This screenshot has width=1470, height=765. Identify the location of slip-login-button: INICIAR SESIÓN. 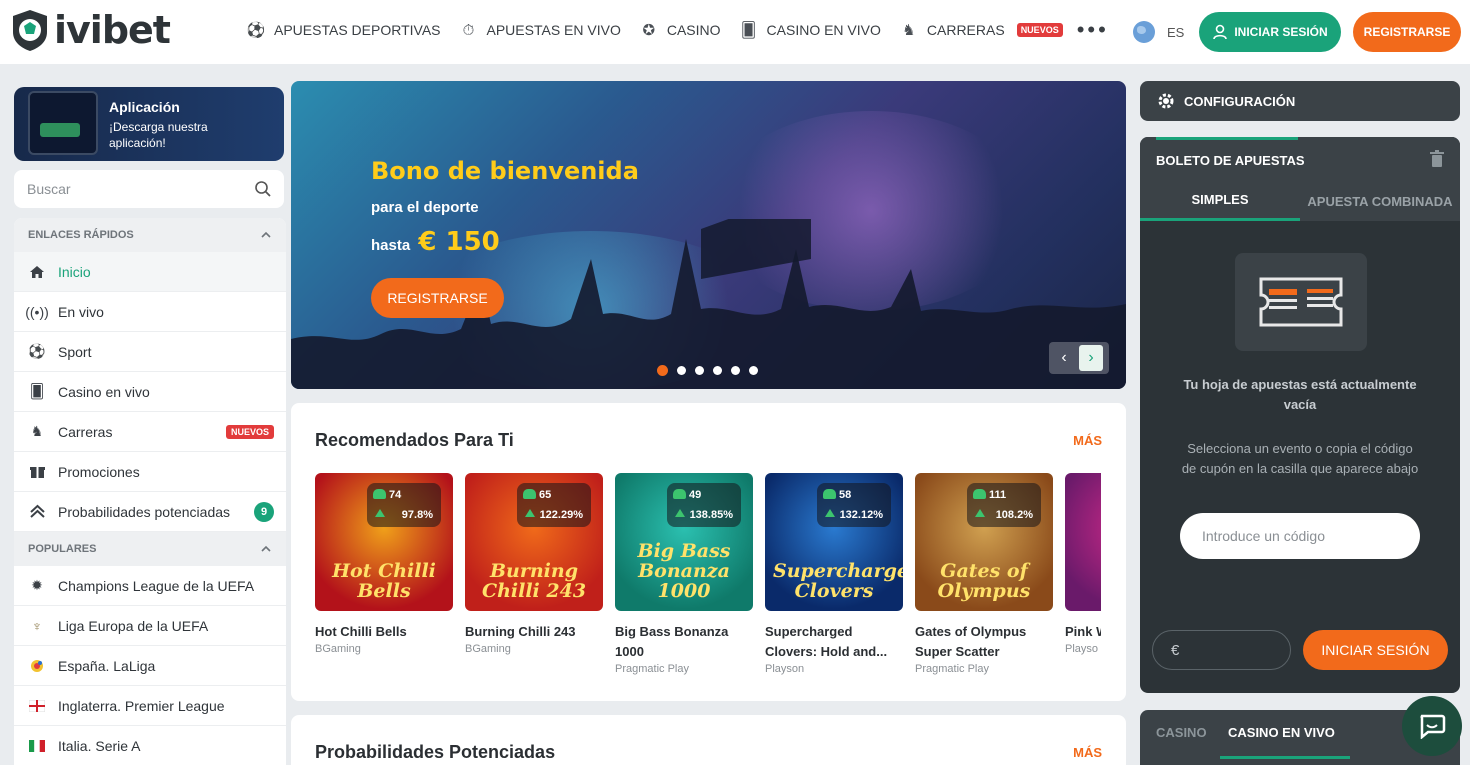
(1375, 650).